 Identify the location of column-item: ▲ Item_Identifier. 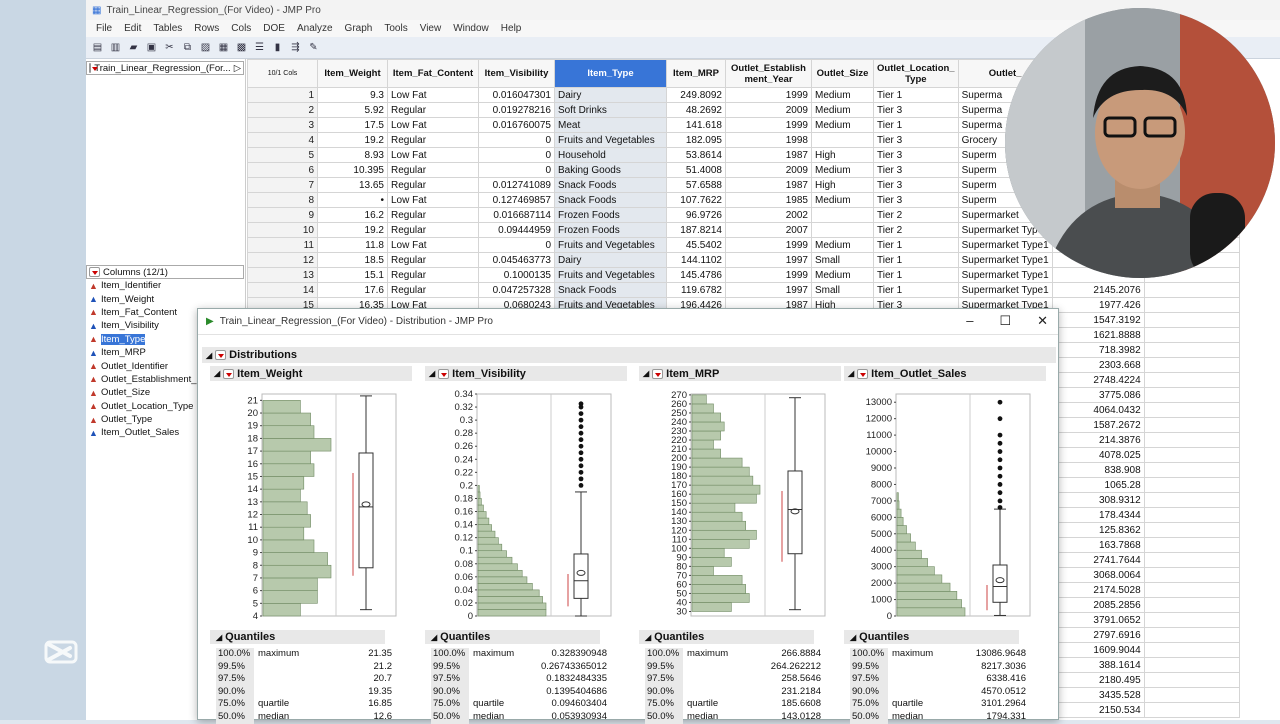
(166, 285).